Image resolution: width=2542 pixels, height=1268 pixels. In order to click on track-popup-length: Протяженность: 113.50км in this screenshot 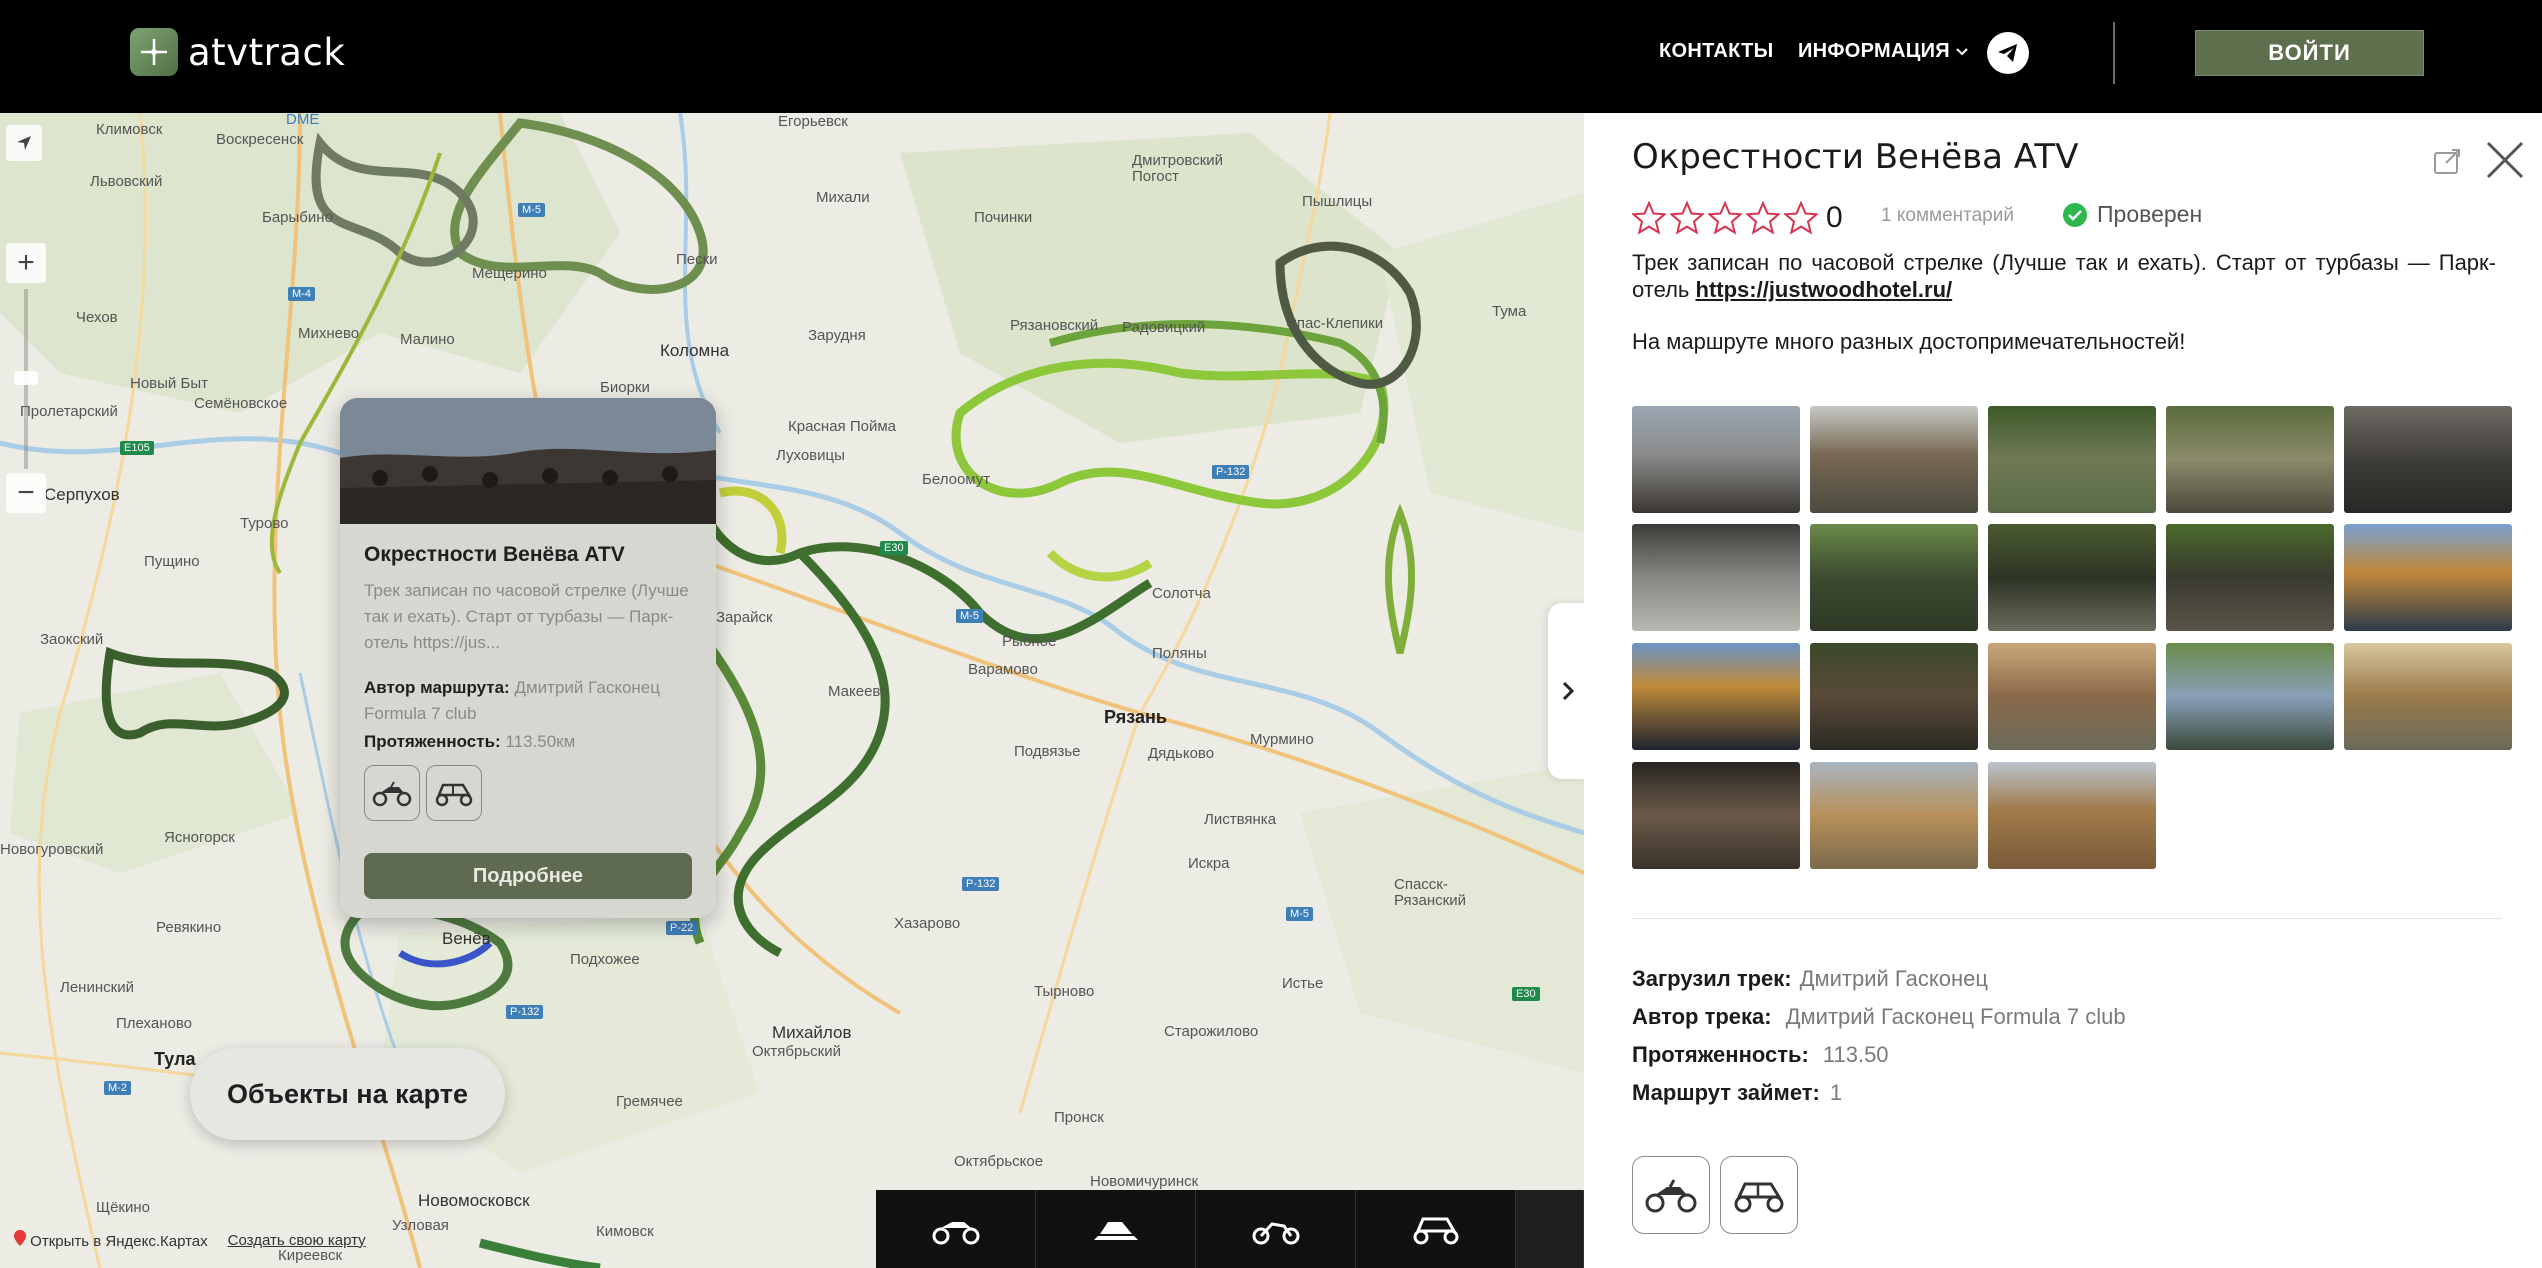, I will do `click(529, 742)`.